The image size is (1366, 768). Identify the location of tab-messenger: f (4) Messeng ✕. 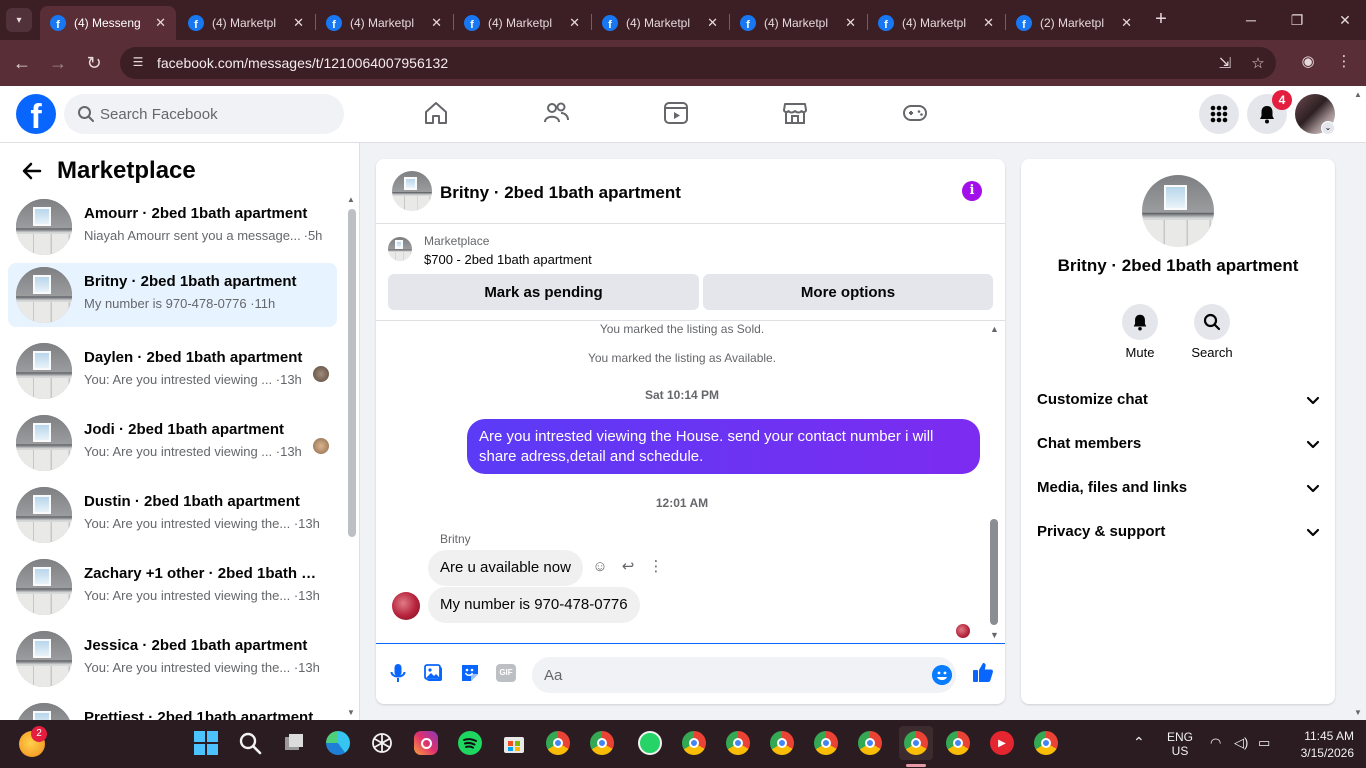
(108, 23).